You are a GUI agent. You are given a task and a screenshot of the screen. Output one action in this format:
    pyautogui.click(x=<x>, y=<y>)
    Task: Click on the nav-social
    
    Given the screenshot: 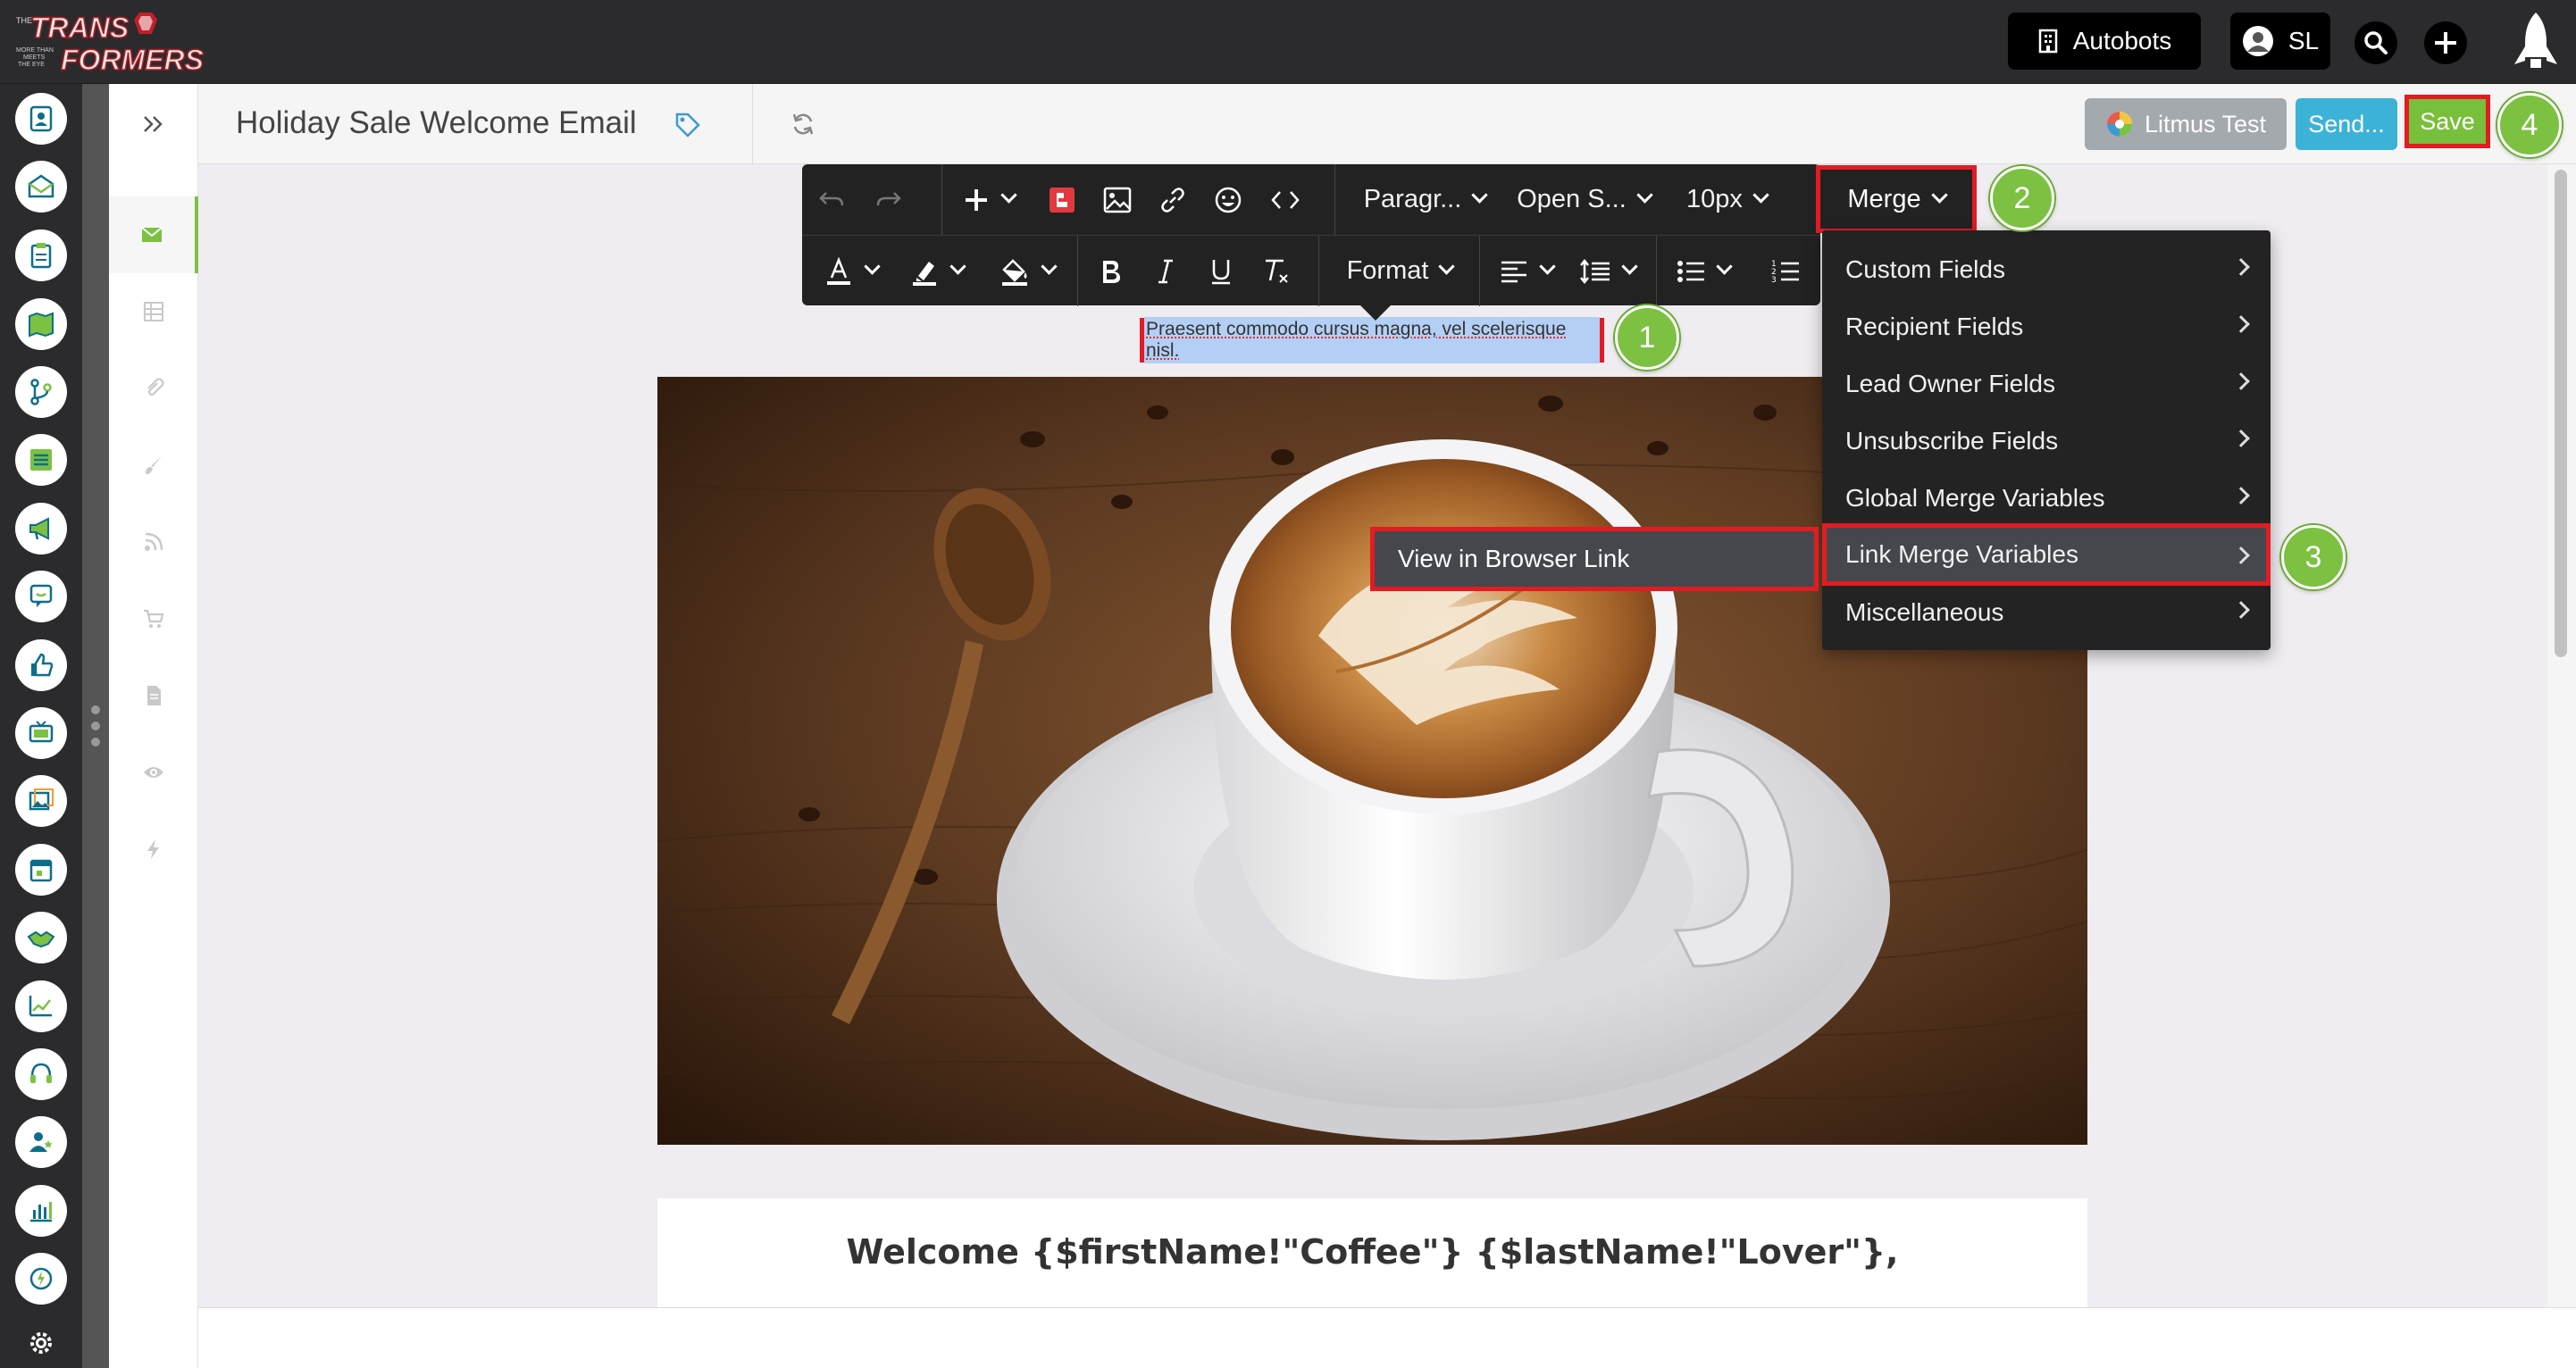 What is the action you would take?
    pyautogui.click(x=41, y=665)
    